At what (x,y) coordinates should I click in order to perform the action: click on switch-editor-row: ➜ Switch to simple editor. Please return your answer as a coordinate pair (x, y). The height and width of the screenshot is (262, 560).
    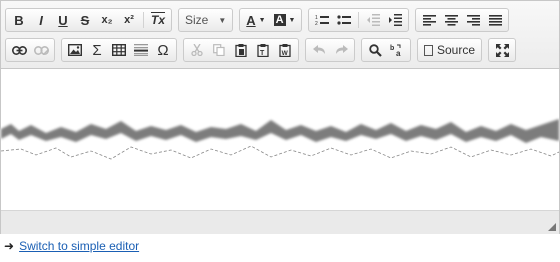
    Looking at the image, I should click on (71, 246).